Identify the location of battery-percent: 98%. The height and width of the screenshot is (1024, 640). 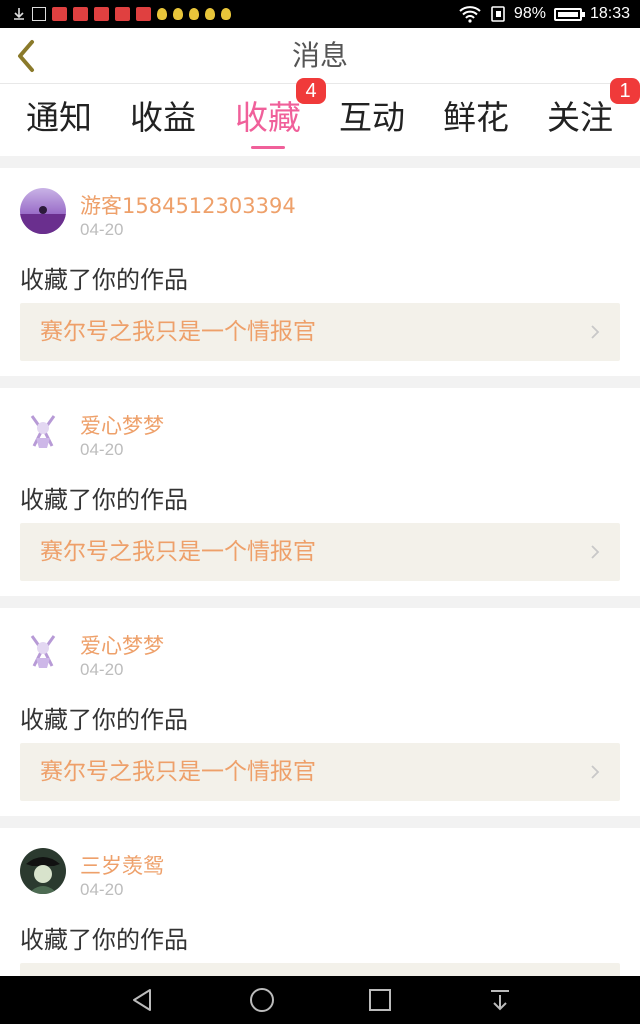
(529, 13).